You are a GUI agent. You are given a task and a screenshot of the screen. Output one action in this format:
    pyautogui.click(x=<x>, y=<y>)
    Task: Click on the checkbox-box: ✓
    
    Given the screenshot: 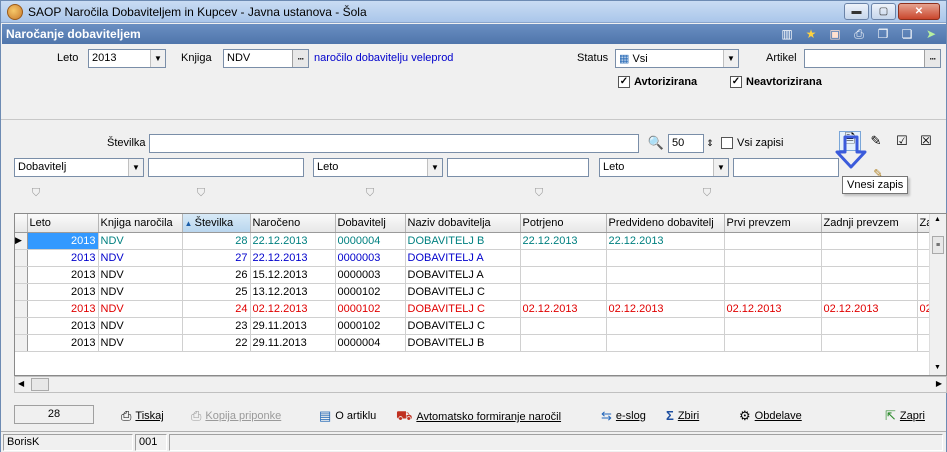 What is the action you would take?
    pyautogui.click(x=736, y=82)
    